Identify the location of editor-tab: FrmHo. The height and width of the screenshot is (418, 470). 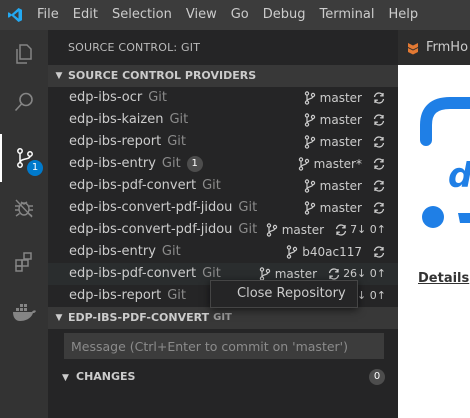
(434, 47).